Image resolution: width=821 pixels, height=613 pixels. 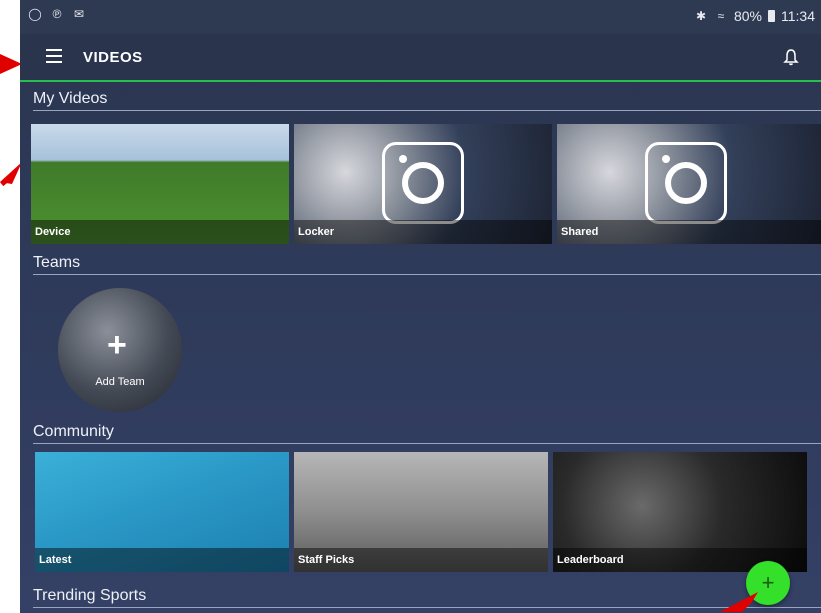 I want to click on wifi-icon: ≈, so click(x=721, y=16).